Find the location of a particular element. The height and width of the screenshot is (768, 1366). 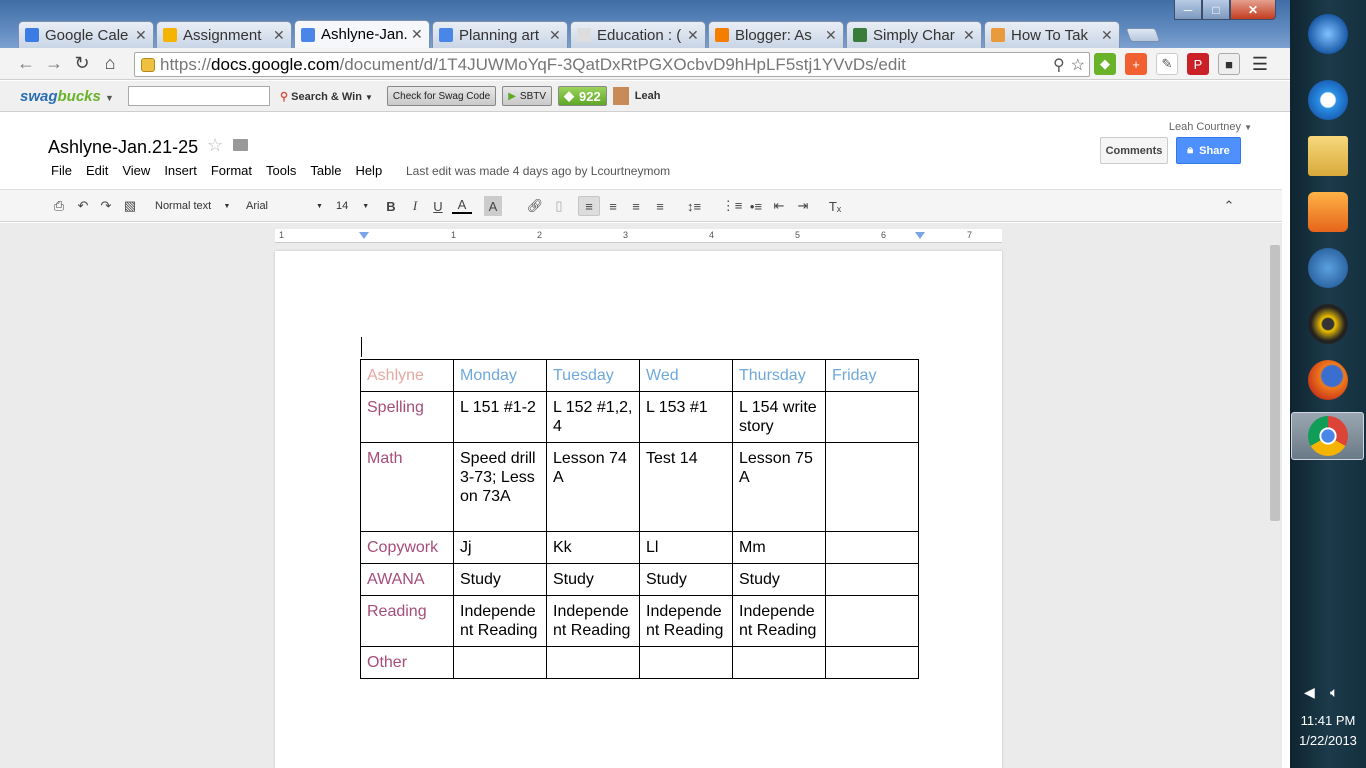

text-color-icon: A is located at coordinates (462, 205).